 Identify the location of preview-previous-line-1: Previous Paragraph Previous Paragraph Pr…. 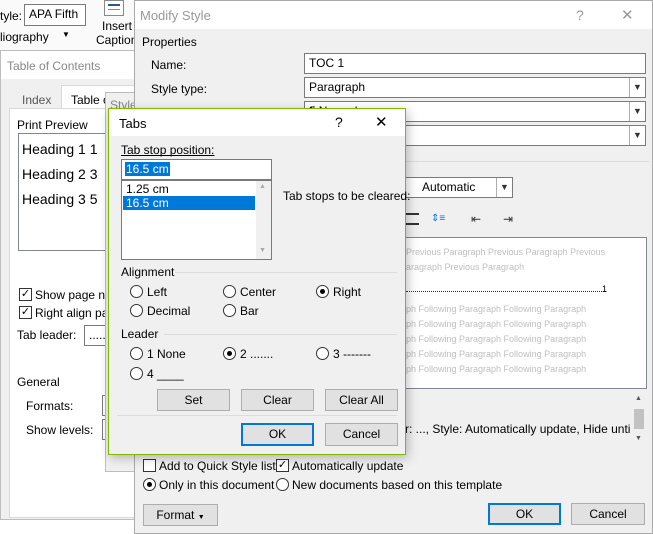
(506, 252).